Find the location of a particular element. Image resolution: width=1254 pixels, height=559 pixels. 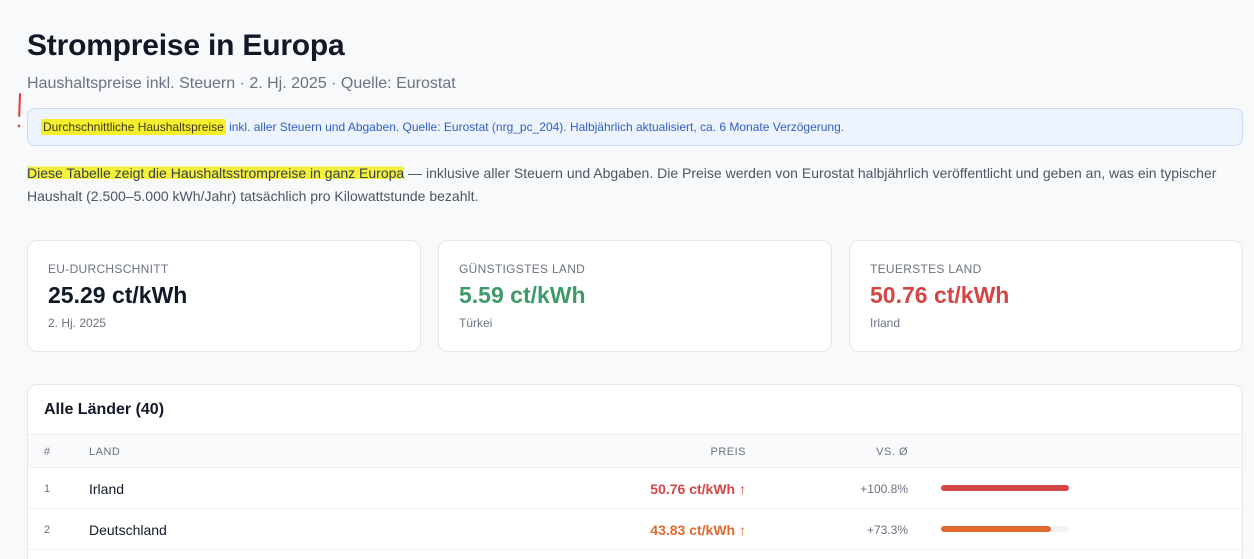

stat-card-sub: 2. Hj. 2025 is located at coordinates (77, 323).